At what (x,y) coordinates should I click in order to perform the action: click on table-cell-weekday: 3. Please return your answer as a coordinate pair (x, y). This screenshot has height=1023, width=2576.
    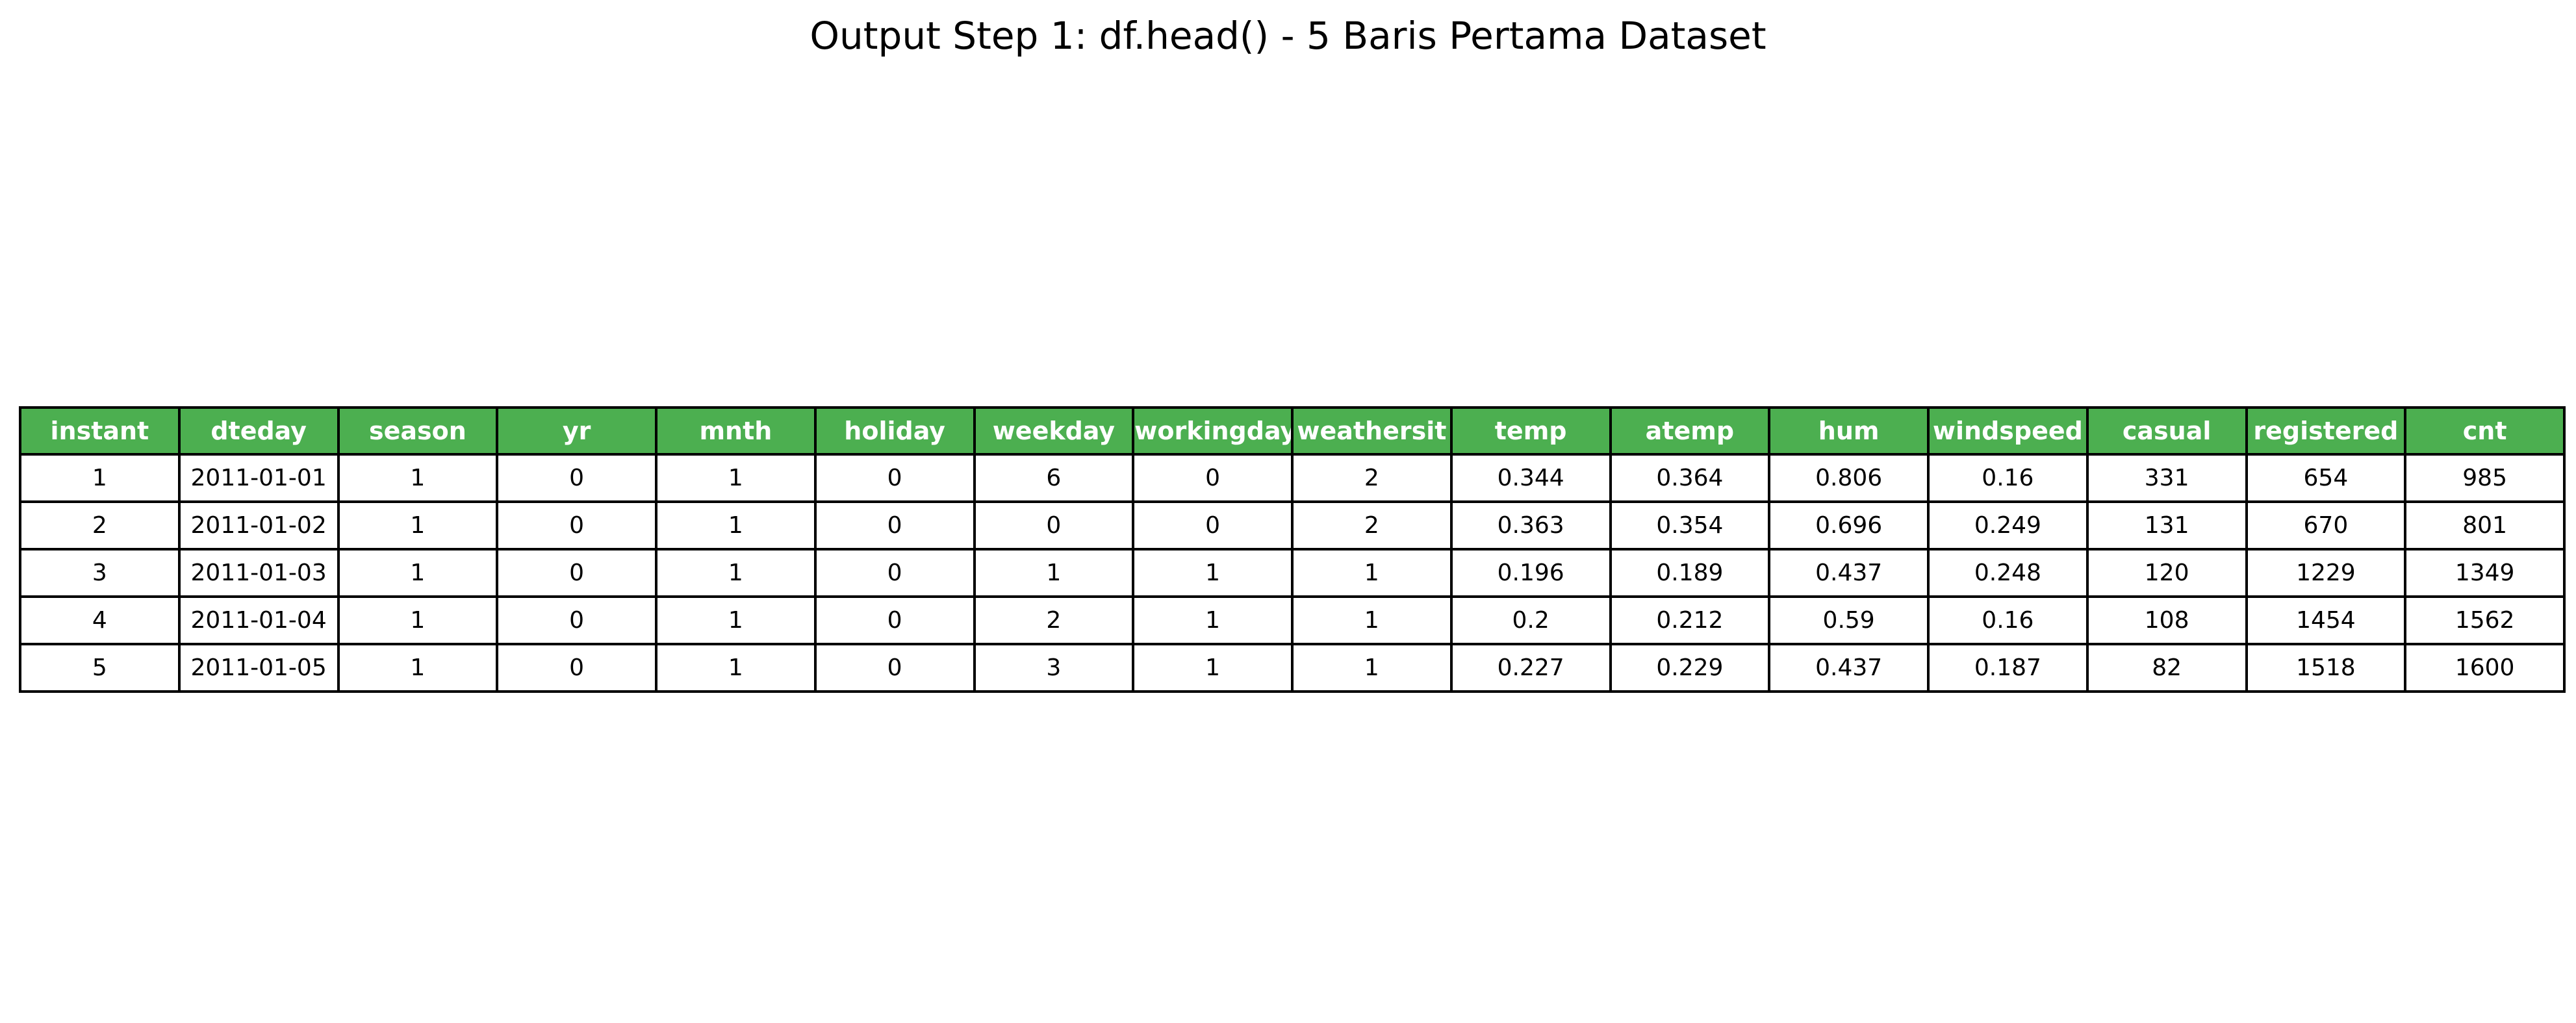
    Looking at the image, I should click on (1054, 668).